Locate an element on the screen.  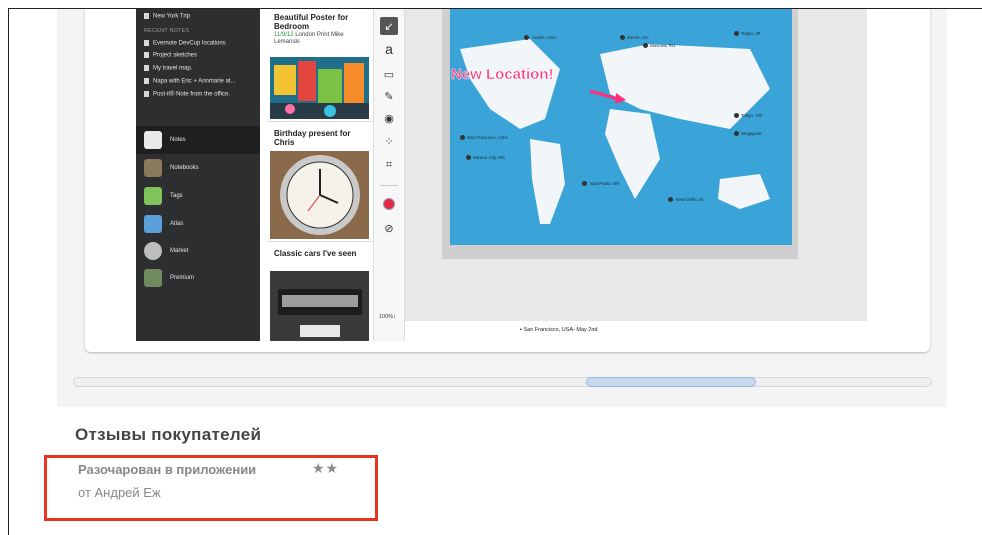
new-location-callout: New Location! is located at coordinates (502, 75).